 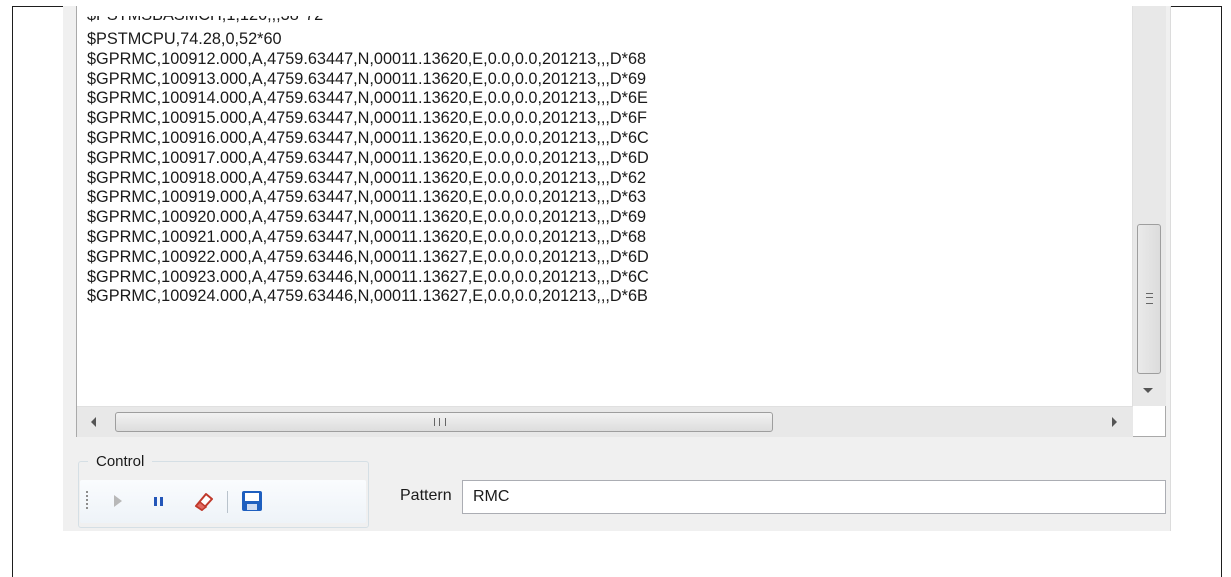 What do you see at coordinates (120, 462) in the screenshot?
I see `control-group-label: Control` at bounding box center [120, 462].